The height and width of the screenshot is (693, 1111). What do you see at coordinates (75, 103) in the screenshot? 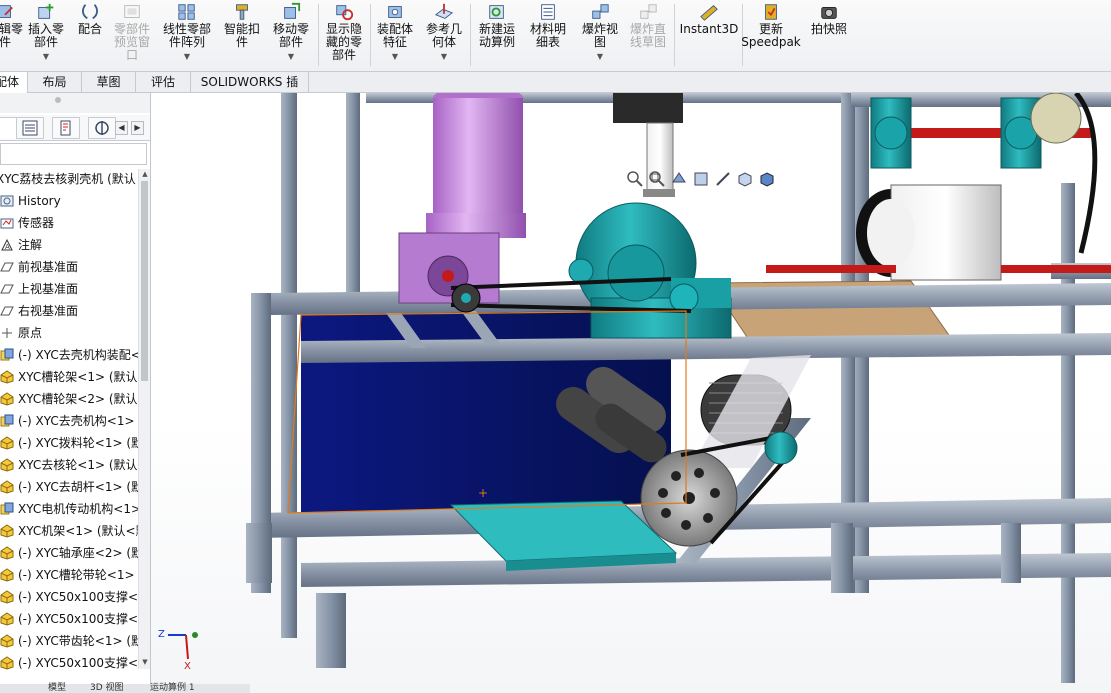
I see `panel-grip` at bounding box center [75, 103].